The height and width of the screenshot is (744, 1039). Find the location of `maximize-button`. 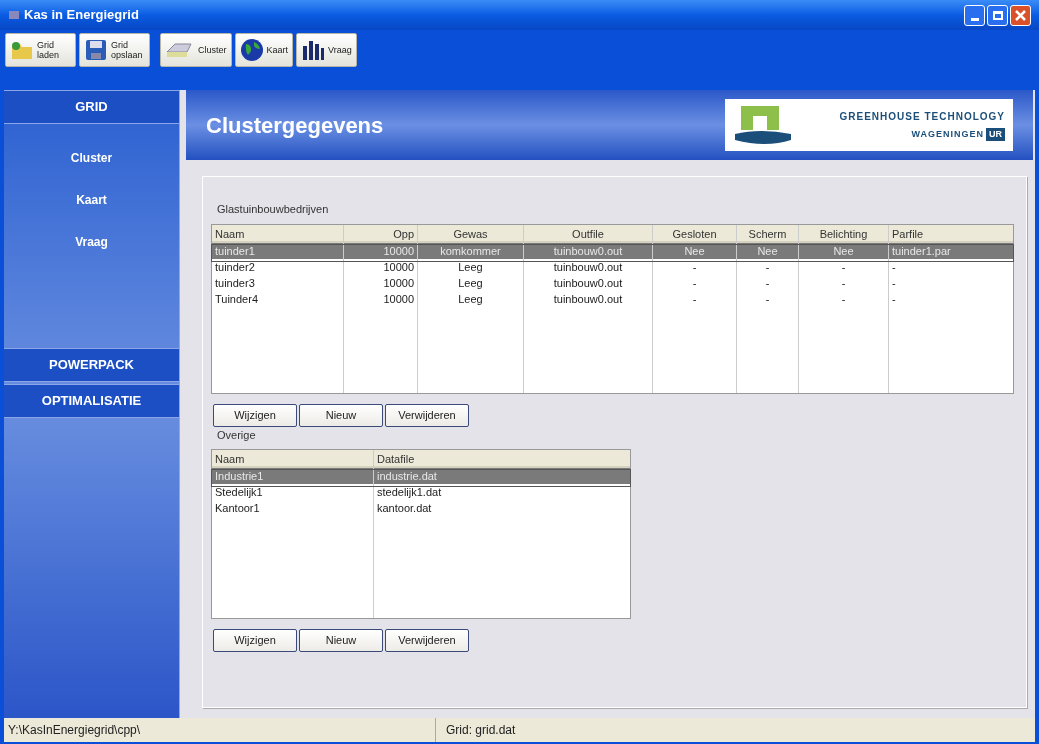

maximize-button is located at coordinates (997, 15).